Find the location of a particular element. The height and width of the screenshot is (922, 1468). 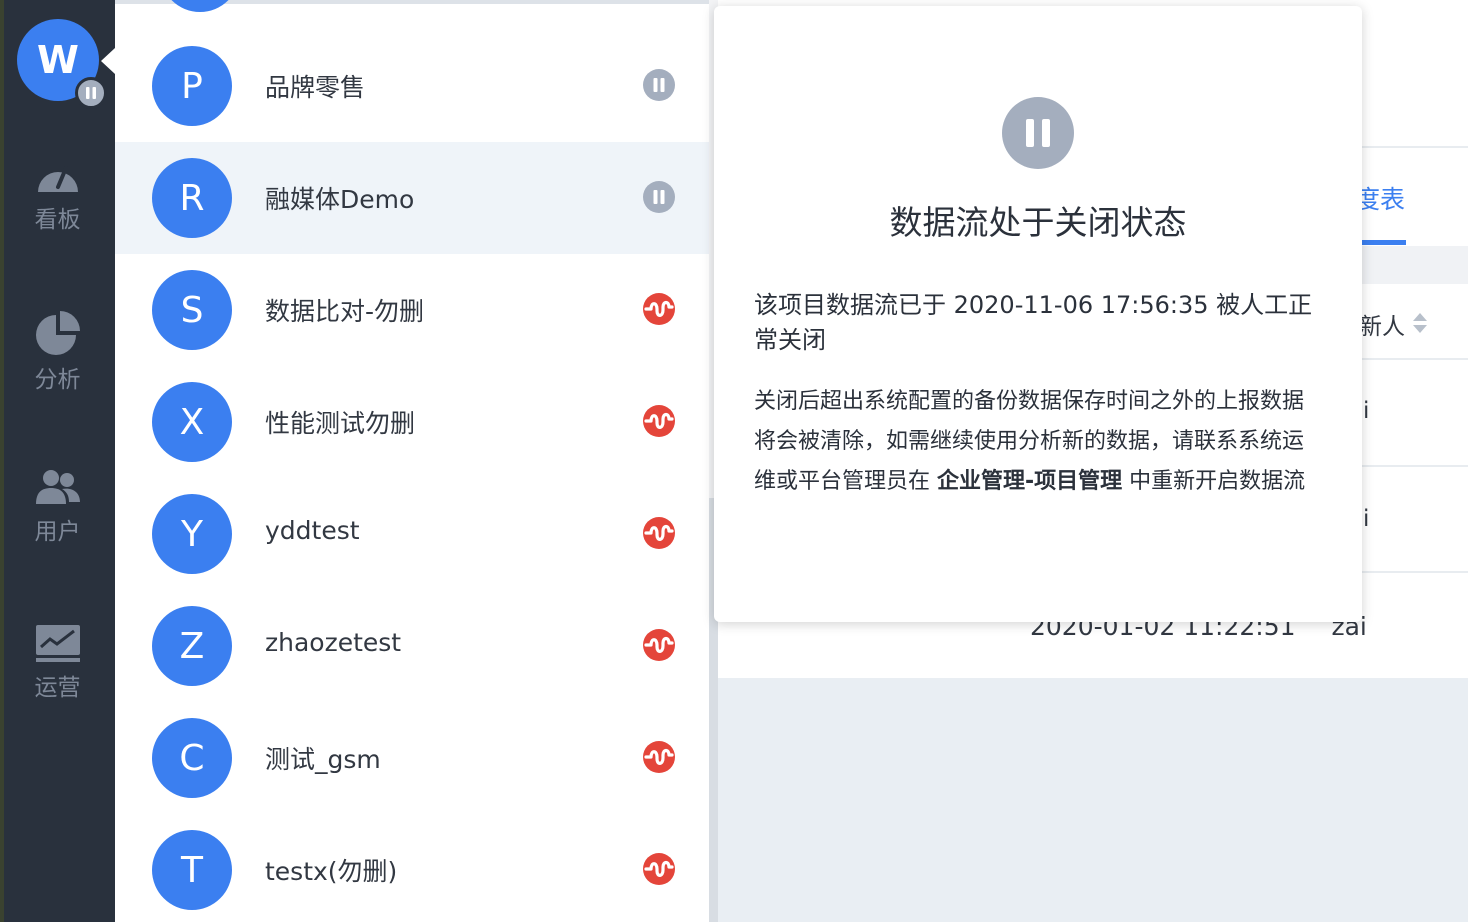

project-letter-avatar: R is located at coordinates (192, 198).